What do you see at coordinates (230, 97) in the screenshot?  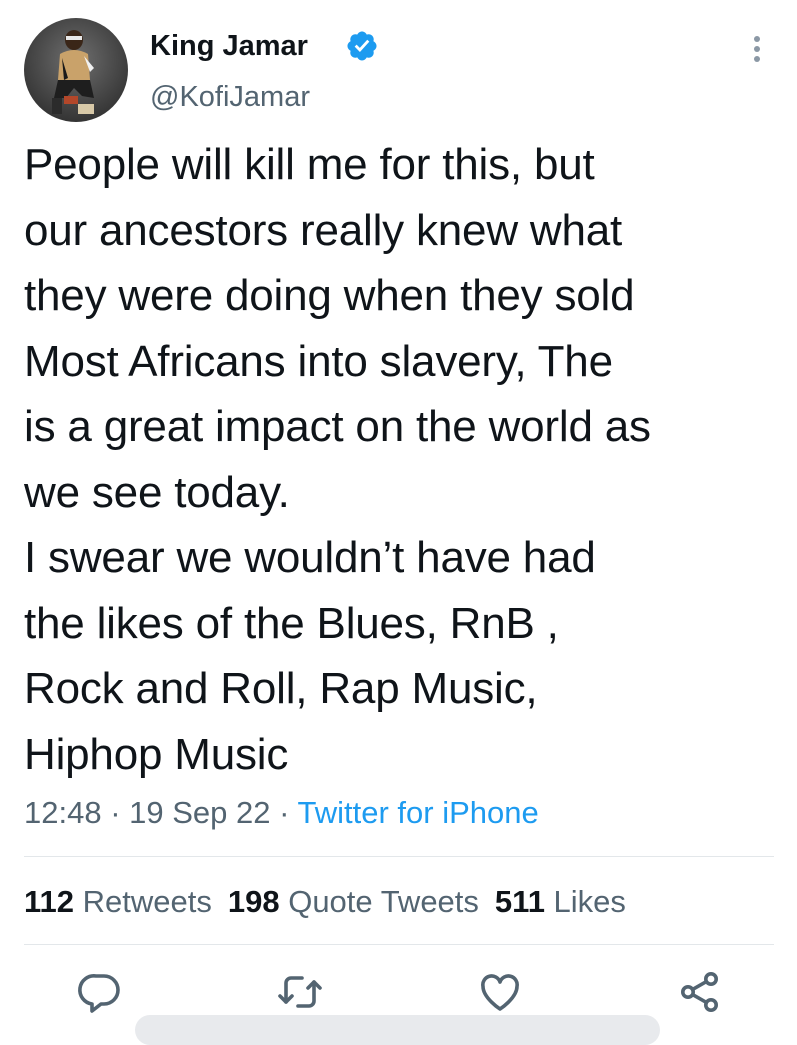 I see `user-handle: @KofiJamar` at bounding box center [230, 97].